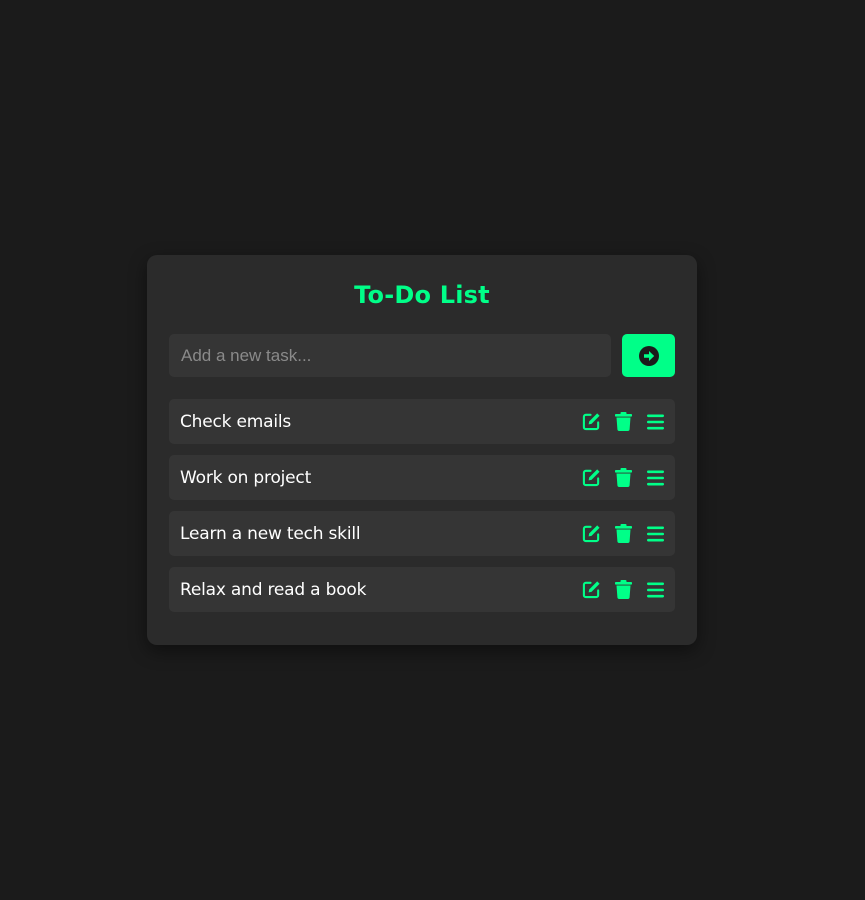  I want to click on add-task-row, so click(422, 355).